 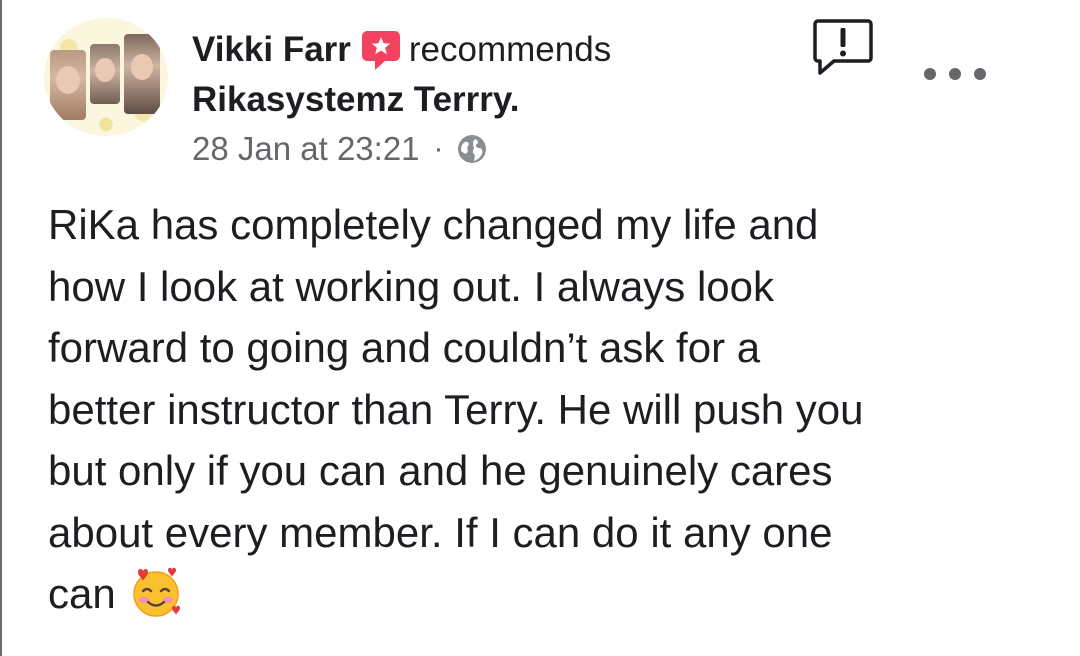 I want to click on more-options-icon, so click(x=955, y=74).